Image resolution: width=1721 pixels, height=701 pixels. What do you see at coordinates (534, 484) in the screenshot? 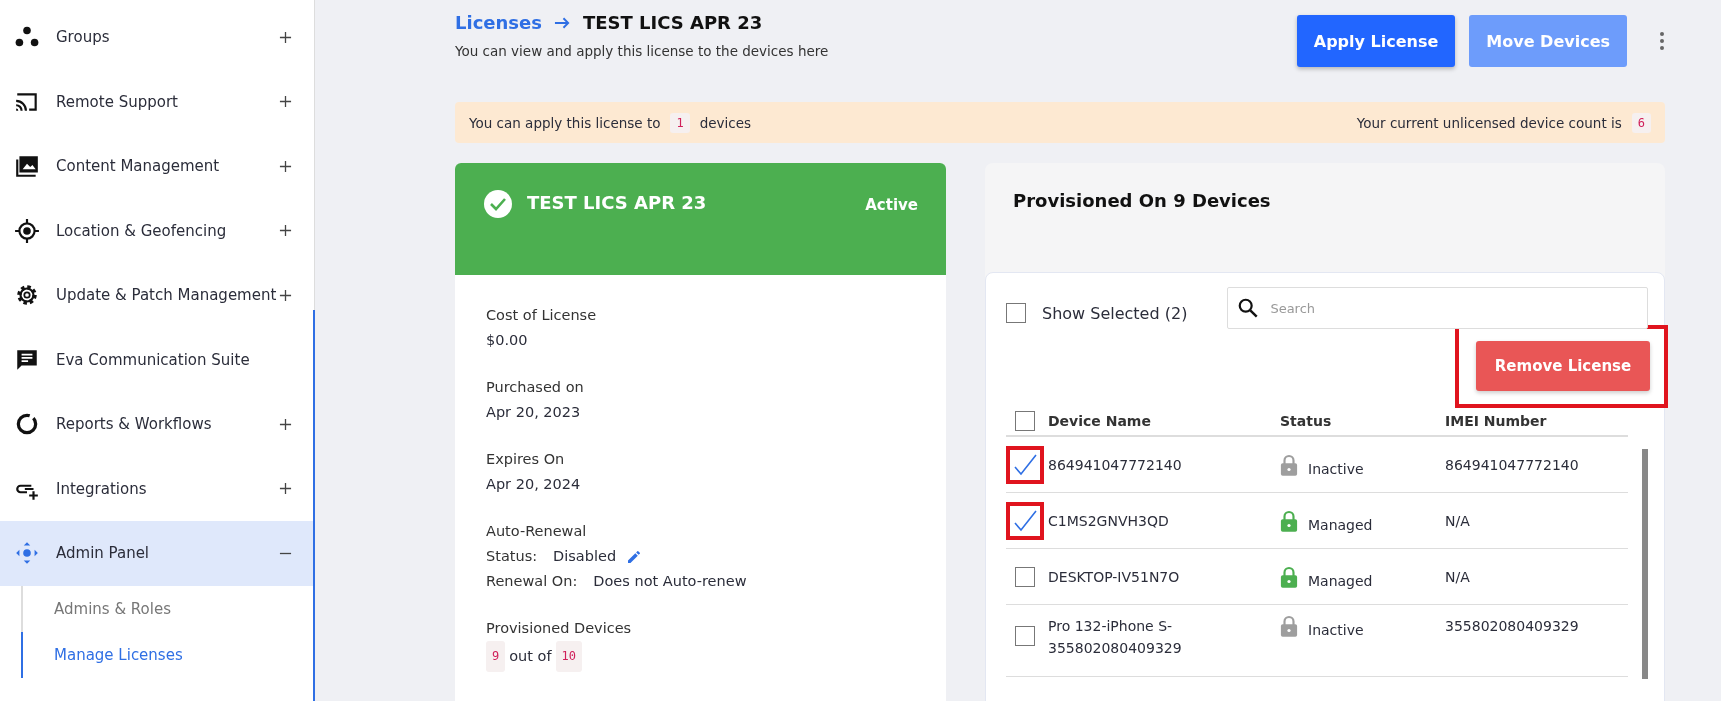
I see `field-value: Apr 20, 2024` at bounding box center [534, 484].